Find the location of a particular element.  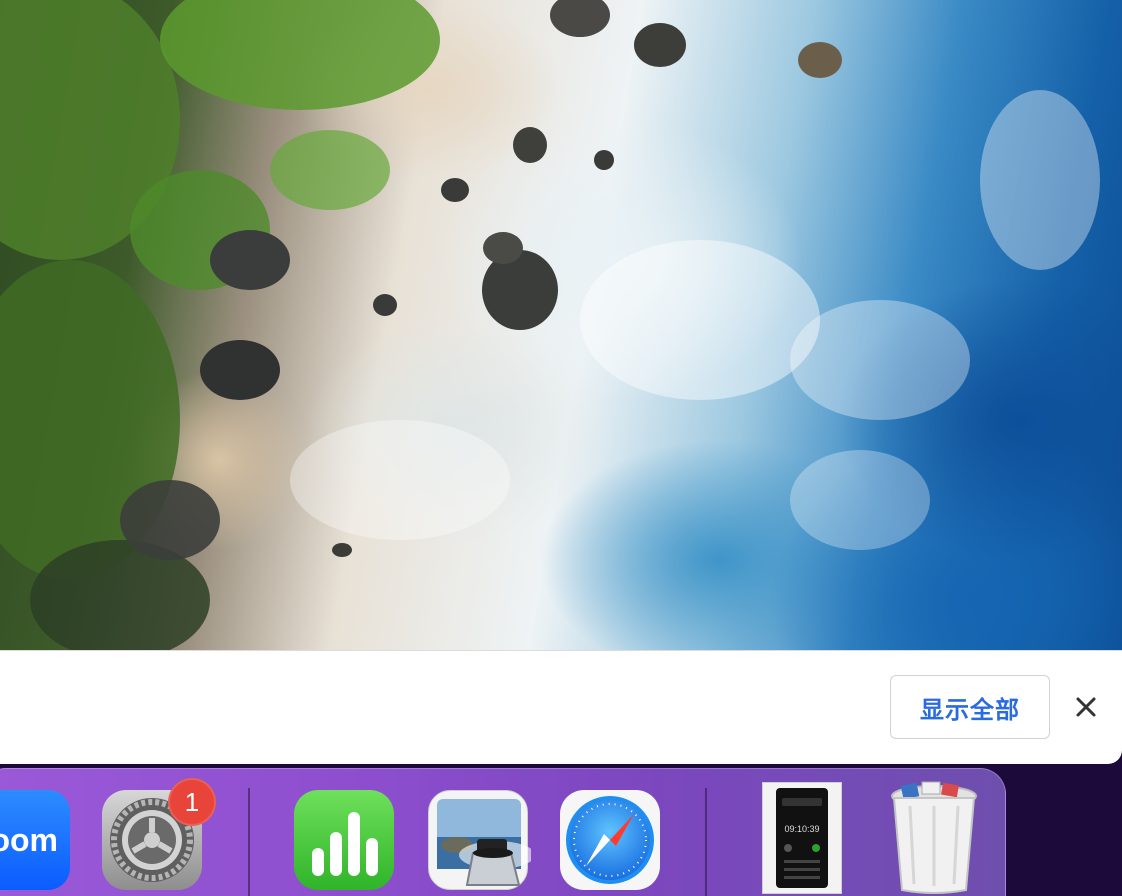

close-button is located at coordinates (1086, 707).